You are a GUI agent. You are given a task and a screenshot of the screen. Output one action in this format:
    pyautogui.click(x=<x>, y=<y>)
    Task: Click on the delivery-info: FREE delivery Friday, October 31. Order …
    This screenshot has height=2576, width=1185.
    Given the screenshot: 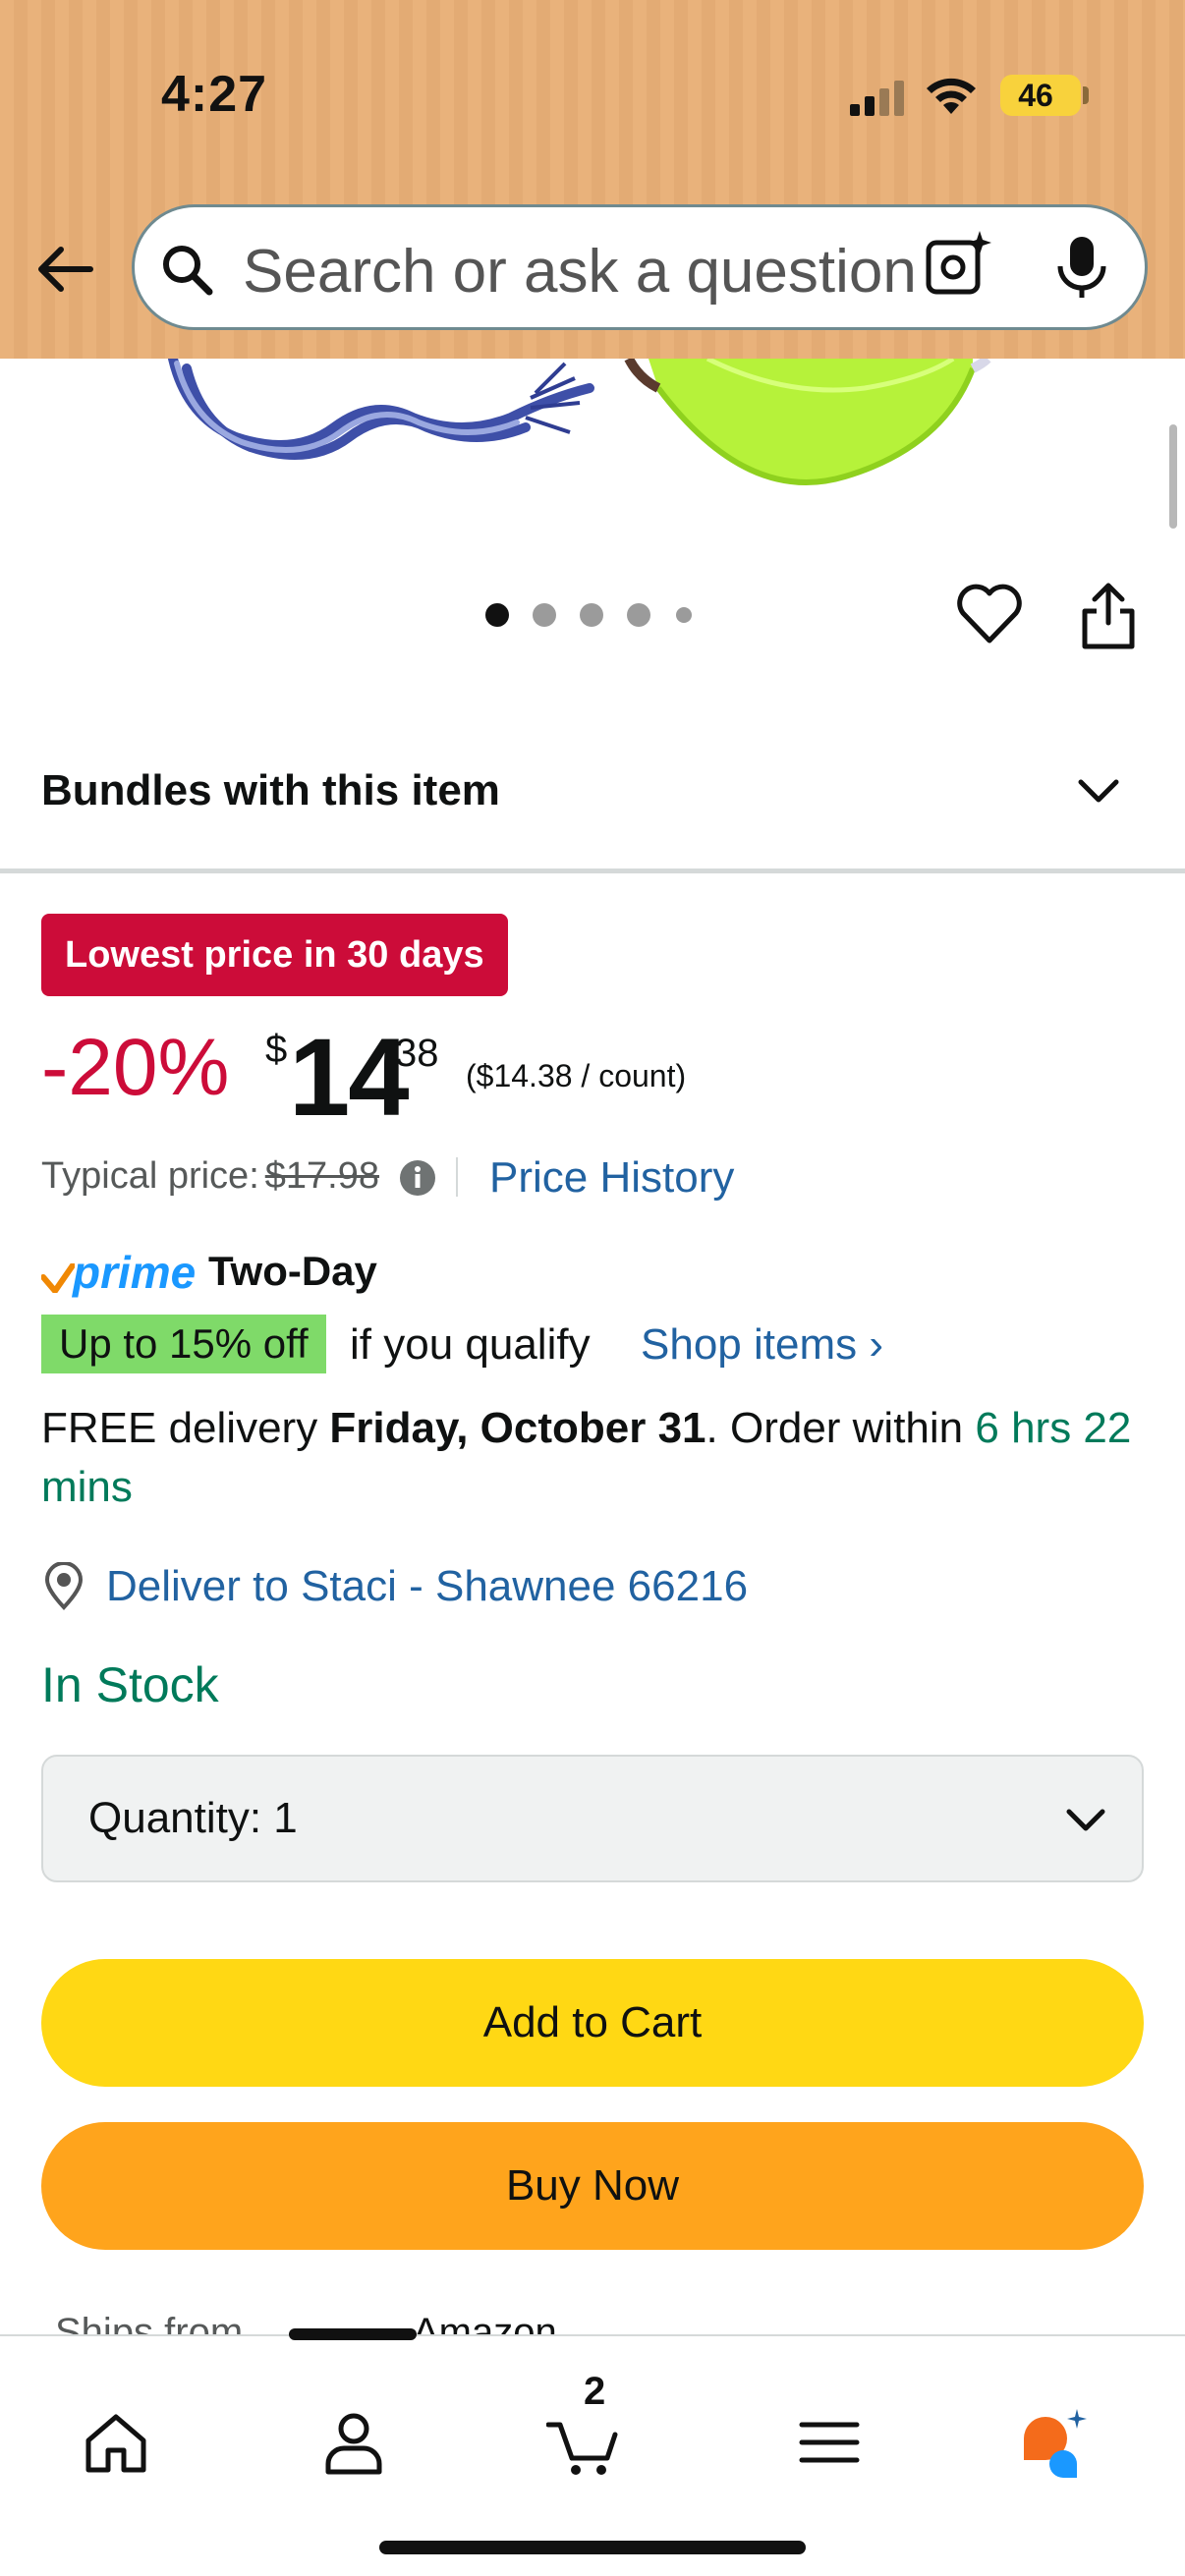 What is the action you would take?
    pyautogui.click(x=592, y=1458)
    